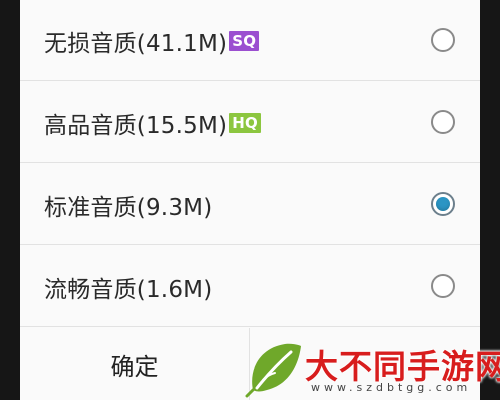 This screenshot has height=400, width=500. I want to click on confirm-button: 确定, so click(135, 364).